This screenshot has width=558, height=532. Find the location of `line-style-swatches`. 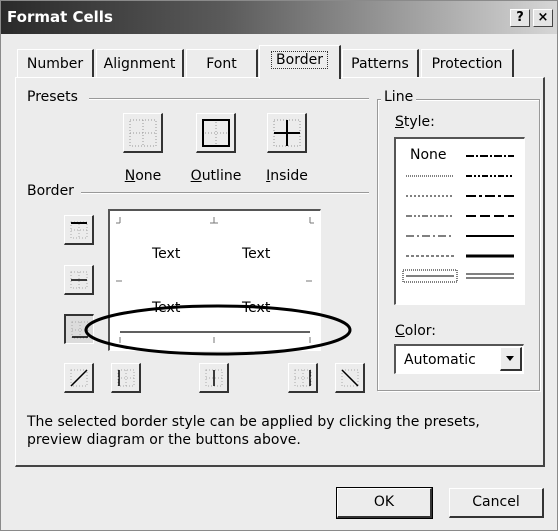

line-style-swatches is located at coordinates (458, 219).